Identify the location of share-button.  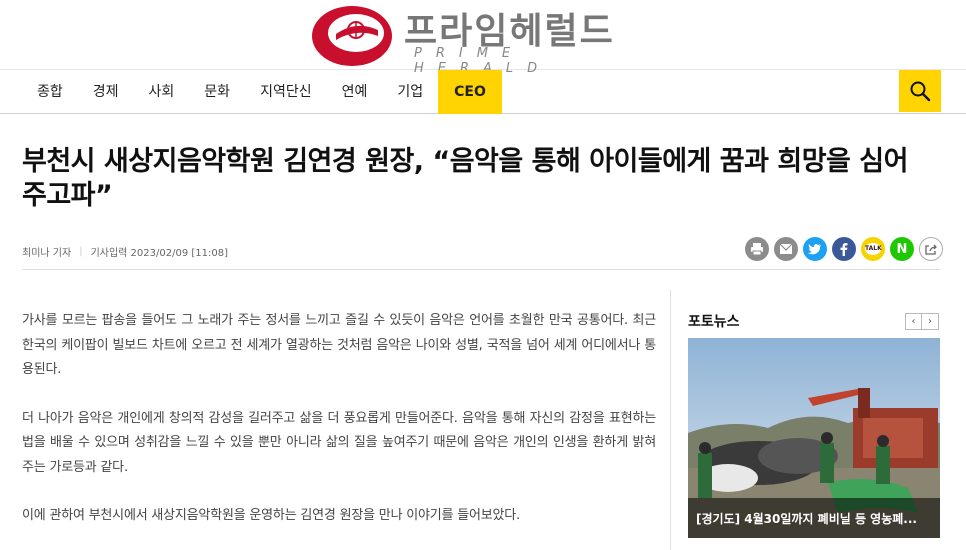
(931, 249).